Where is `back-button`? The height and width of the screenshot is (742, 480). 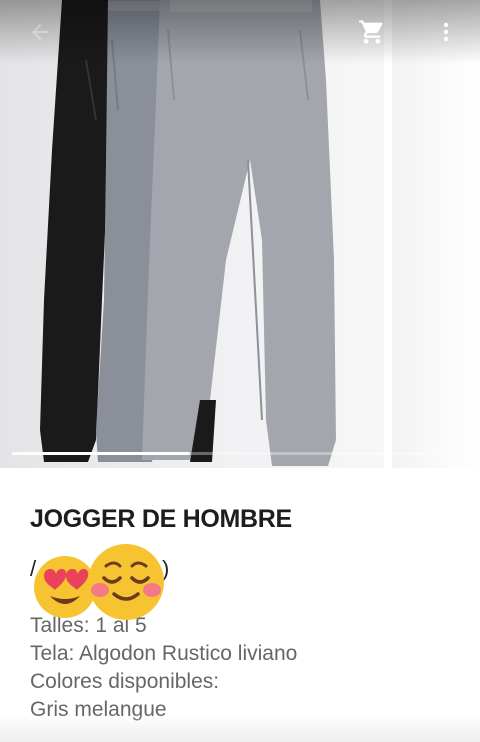 back-button is located at coordinates (40, 32).